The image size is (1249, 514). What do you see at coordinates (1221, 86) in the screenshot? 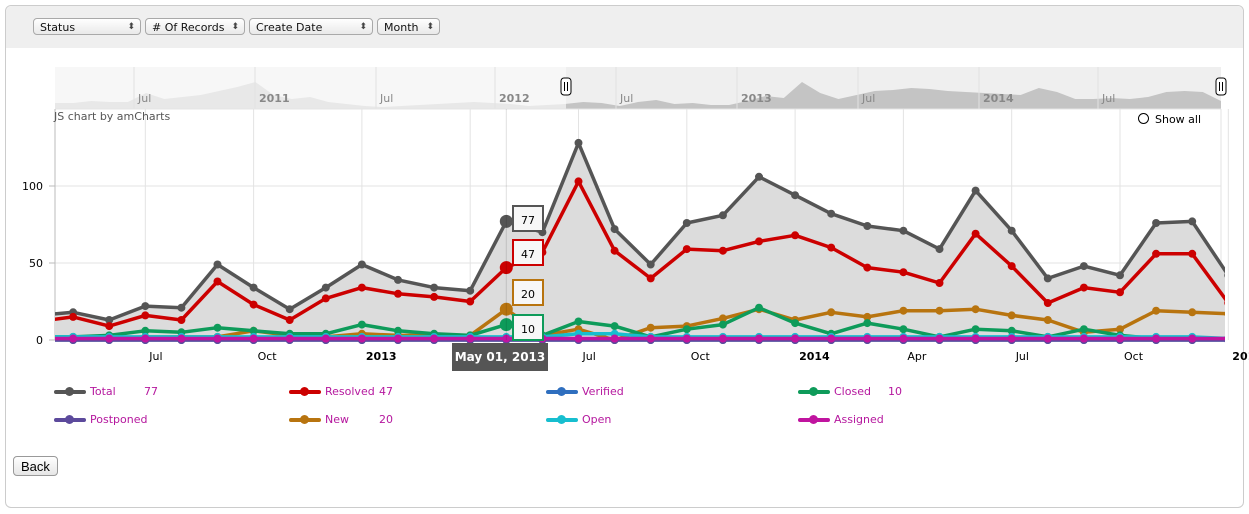
I see `scrollbar-right-handle` at bounding box center [1221, 86].